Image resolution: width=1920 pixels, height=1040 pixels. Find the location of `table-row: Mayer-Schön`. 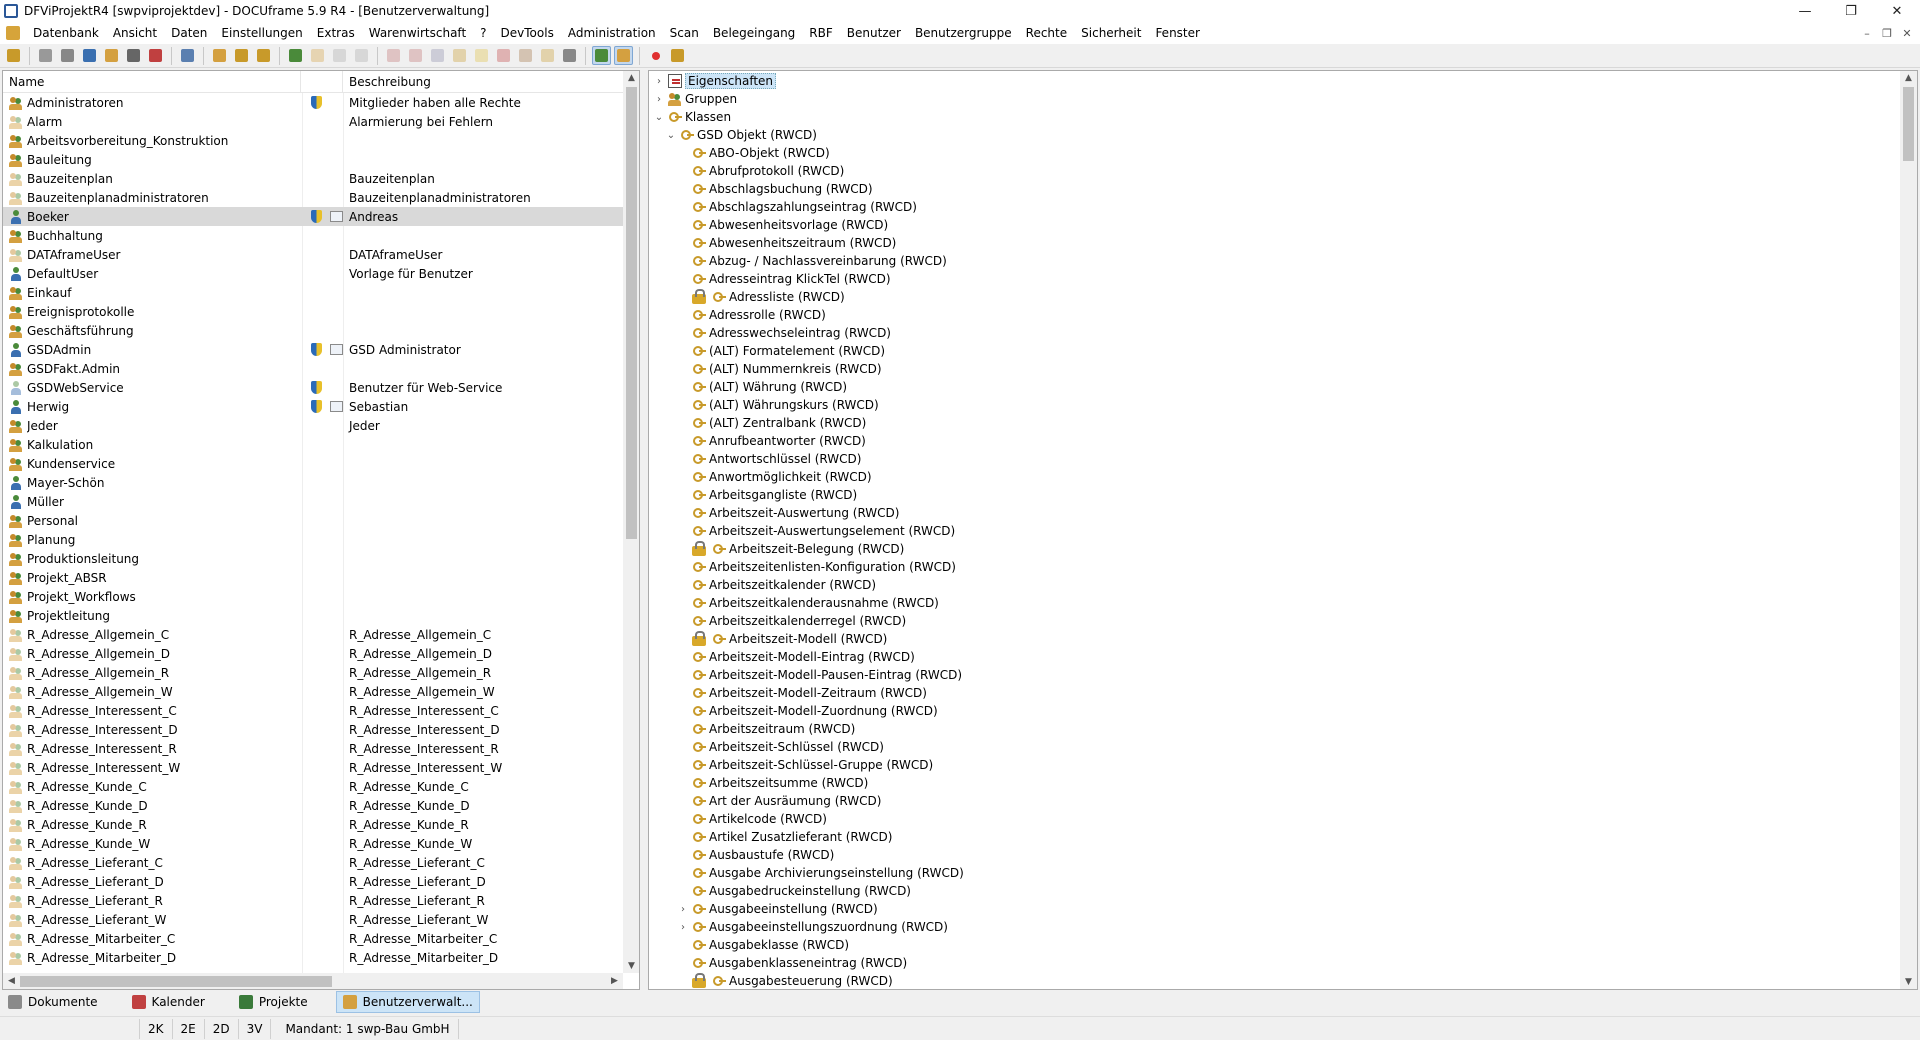

table-row: Mayer-Schön is located at coordinates (313, 482).